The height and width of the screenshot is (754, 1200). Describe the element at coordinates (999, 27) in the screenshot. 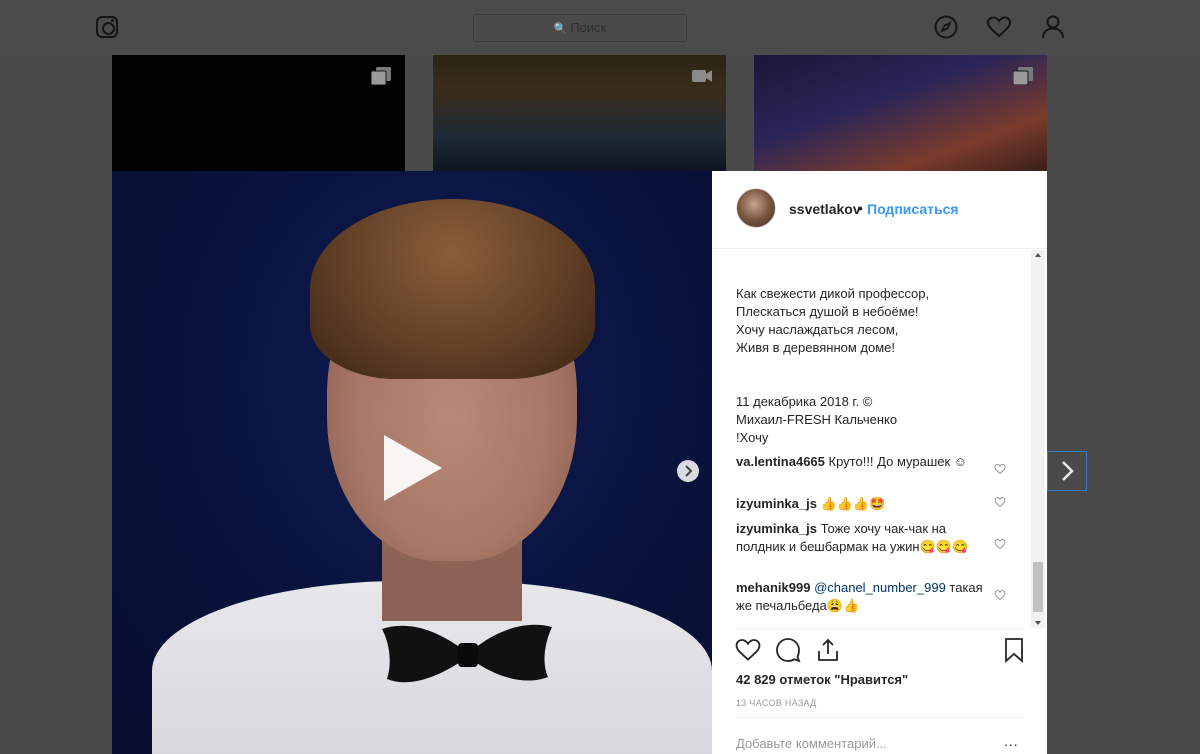

I see `heart-icon` at that location.